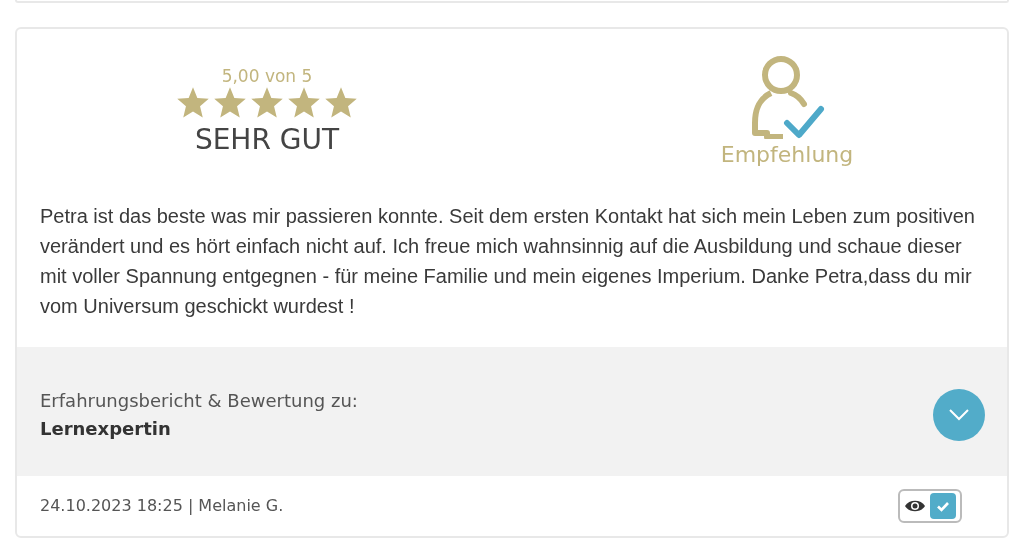 This screenshot has height=540, width=1024. I want to click on expand-button, so click(959, 414).